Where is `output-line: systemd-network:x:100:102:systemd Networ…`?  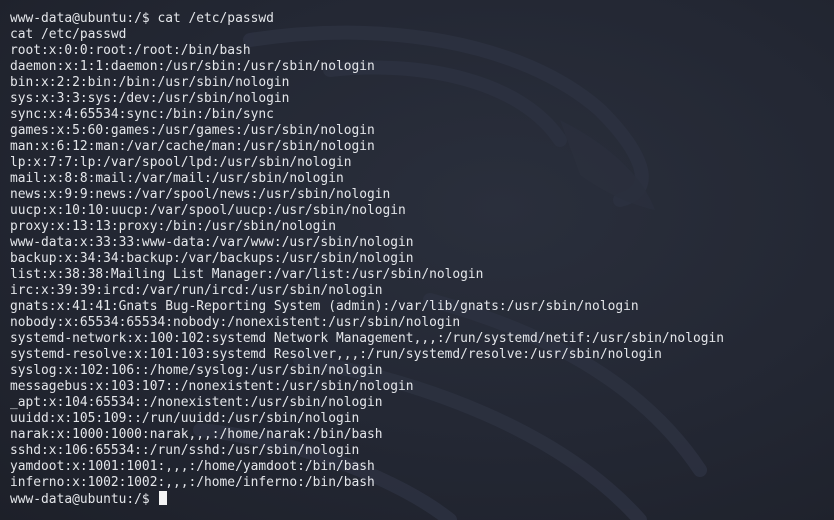 output-line: systemd-network:x:100:102:systemd Networ… is located at coordinates (367, 338).